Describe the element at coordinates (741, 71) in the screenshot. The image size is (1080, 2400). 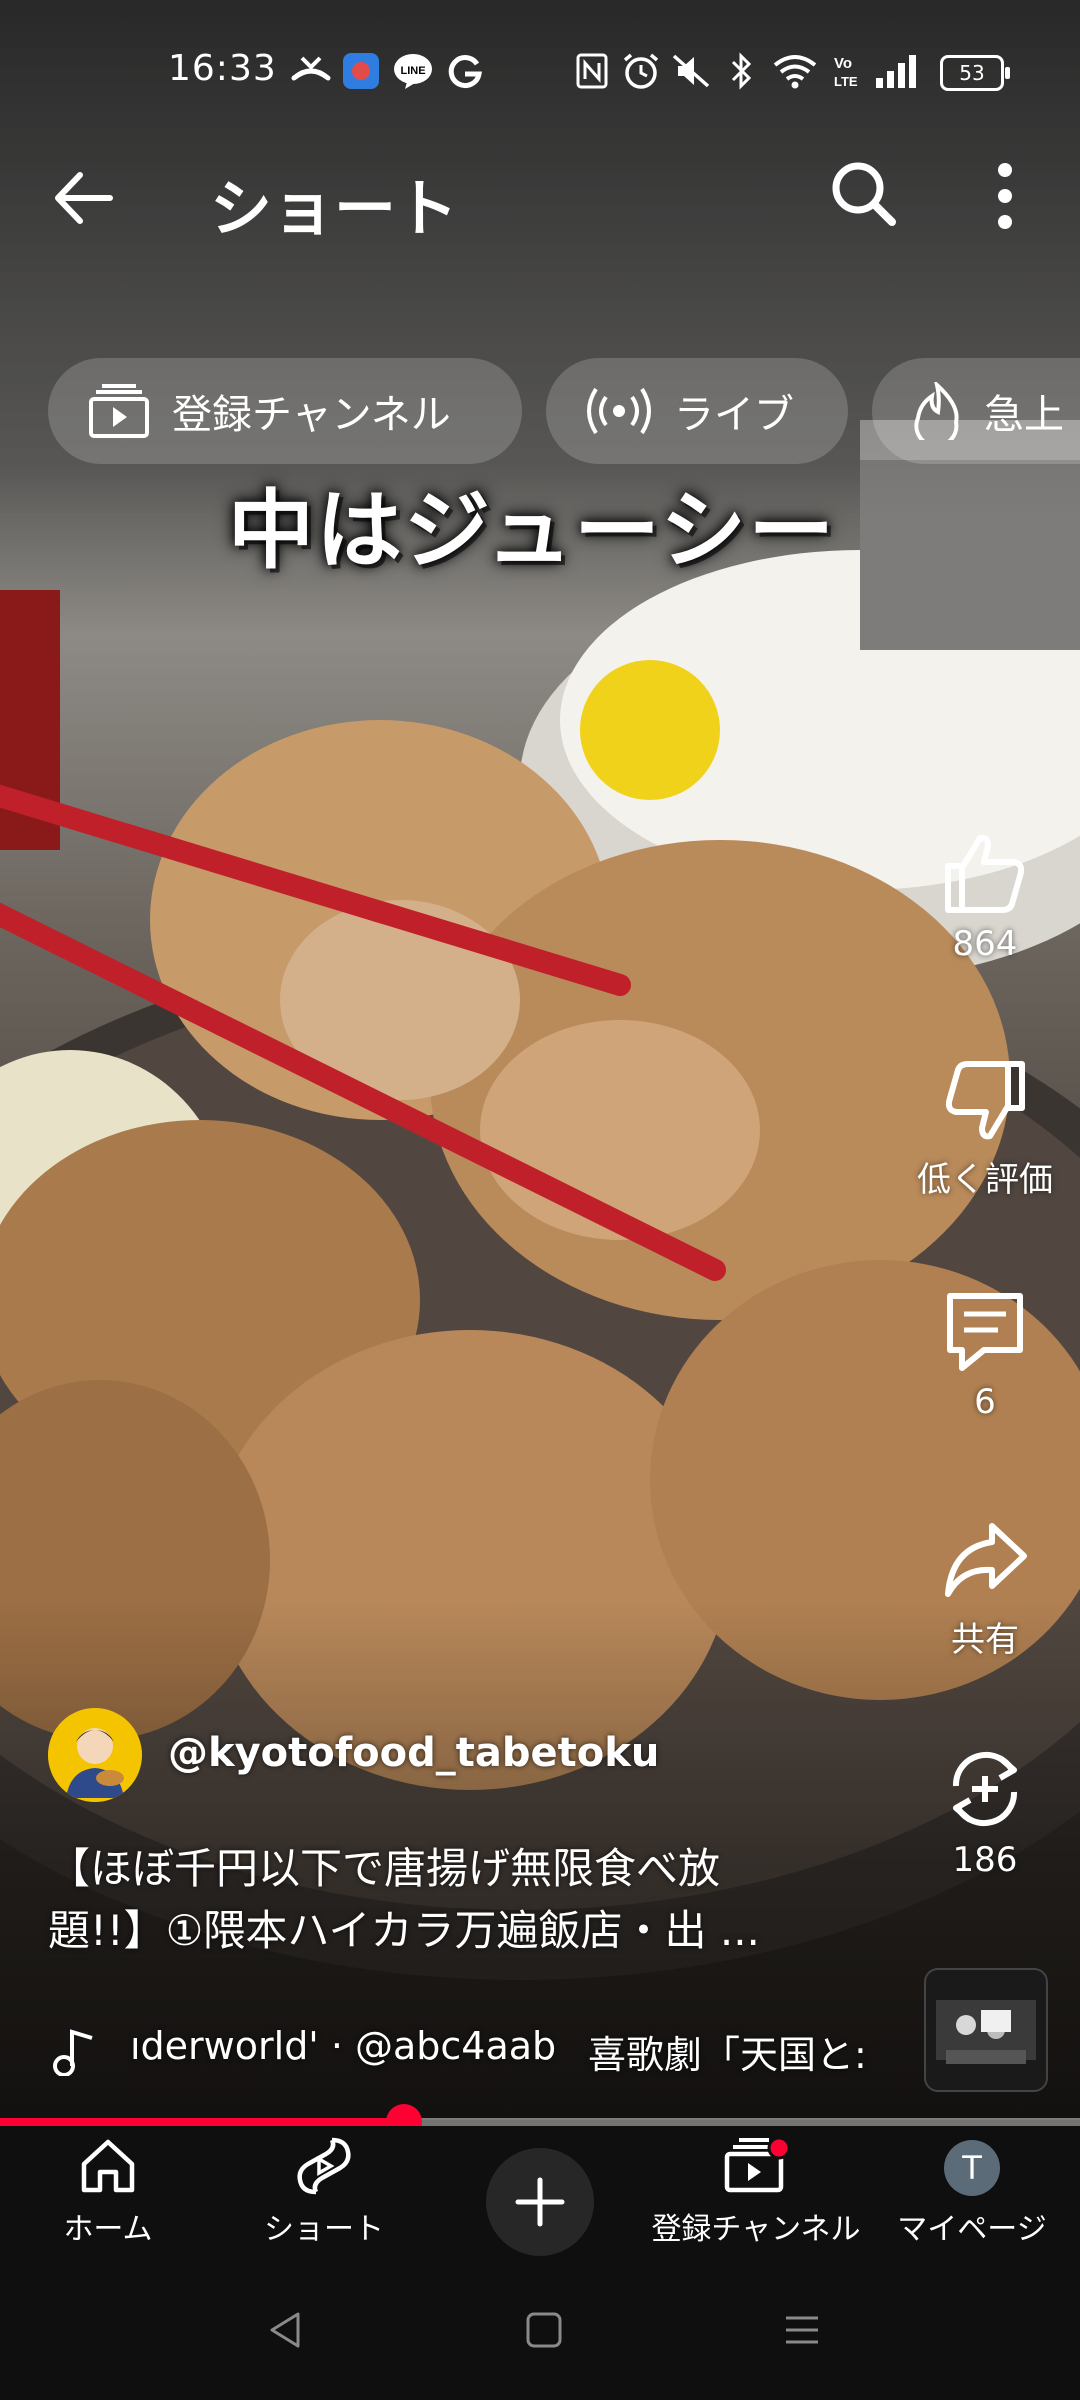
I see `bluetooth-icon` at that location.